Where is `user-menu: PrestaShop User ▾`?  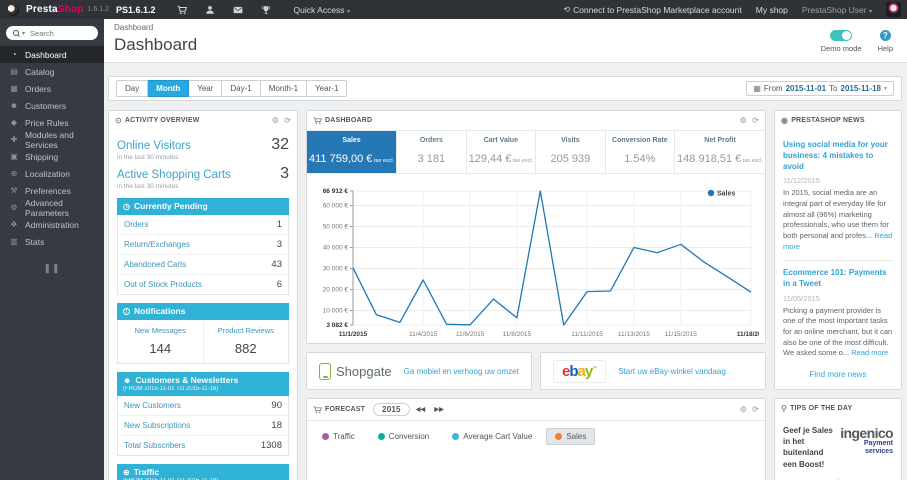
user-menu: PrestaShop User ▾ is located at coordinates (837, 10).